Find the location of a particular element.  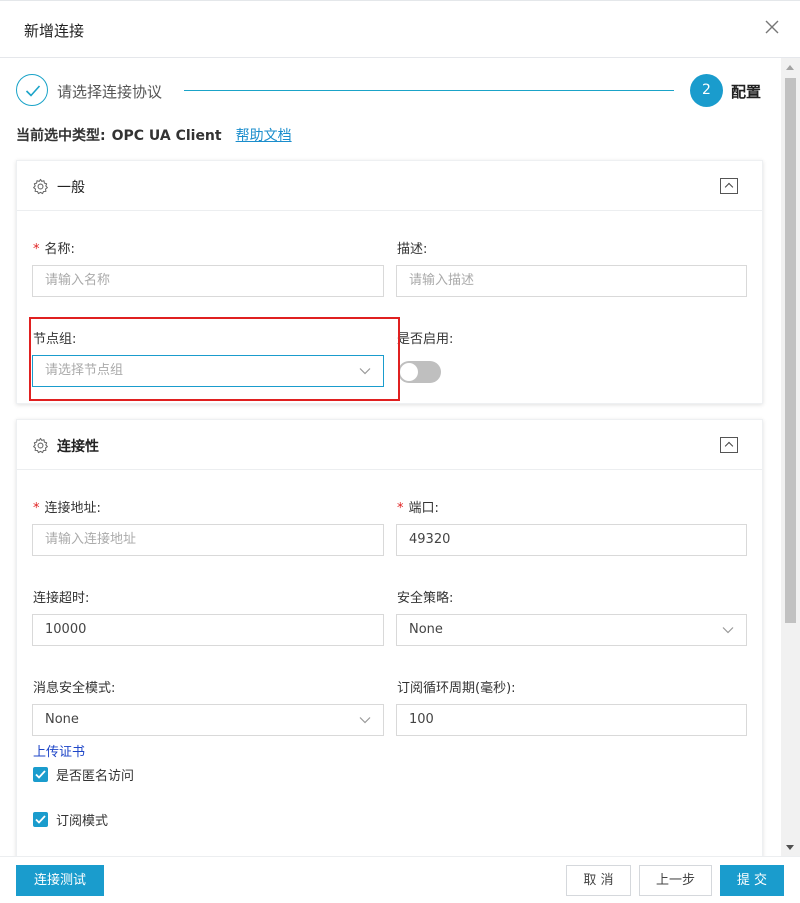

dialog-footer: 连接测试 取 消 上一步 提 交 is located at coordinates (400, 879).